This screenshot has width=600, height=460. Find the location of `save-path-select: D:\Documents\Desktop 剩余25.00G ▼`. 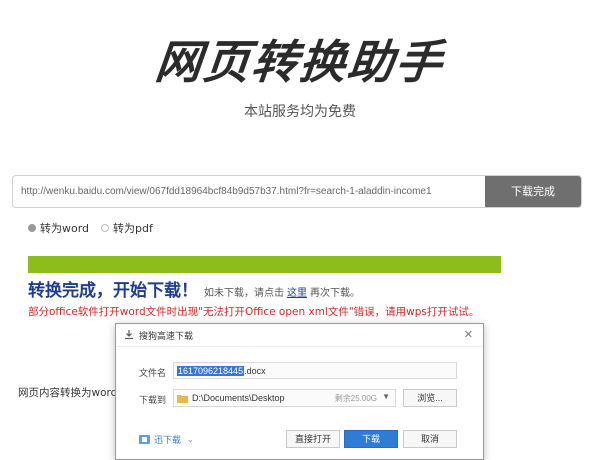

save-path-select: D:\Documents\Desktop 剩余25.00G ▼ is located at coordinates (284, 398).